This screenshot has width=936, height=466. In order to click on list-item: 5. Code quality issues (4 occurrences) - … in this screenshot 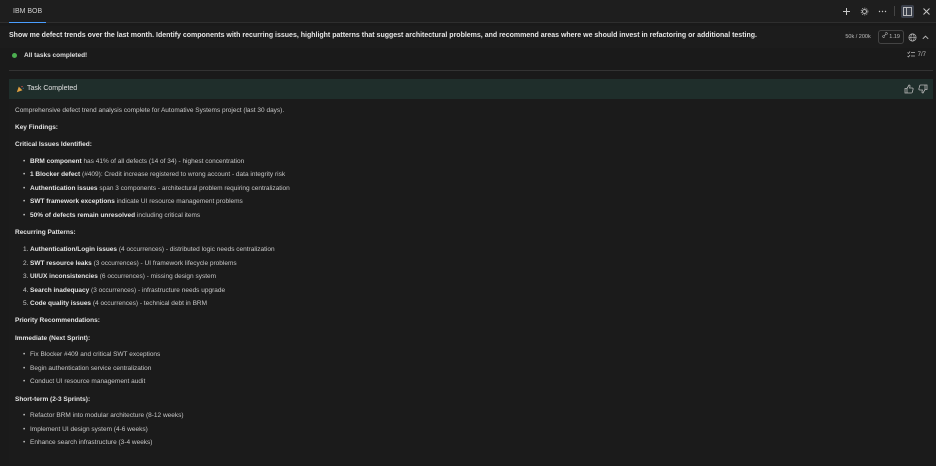, I will do `click(115, 303)`.